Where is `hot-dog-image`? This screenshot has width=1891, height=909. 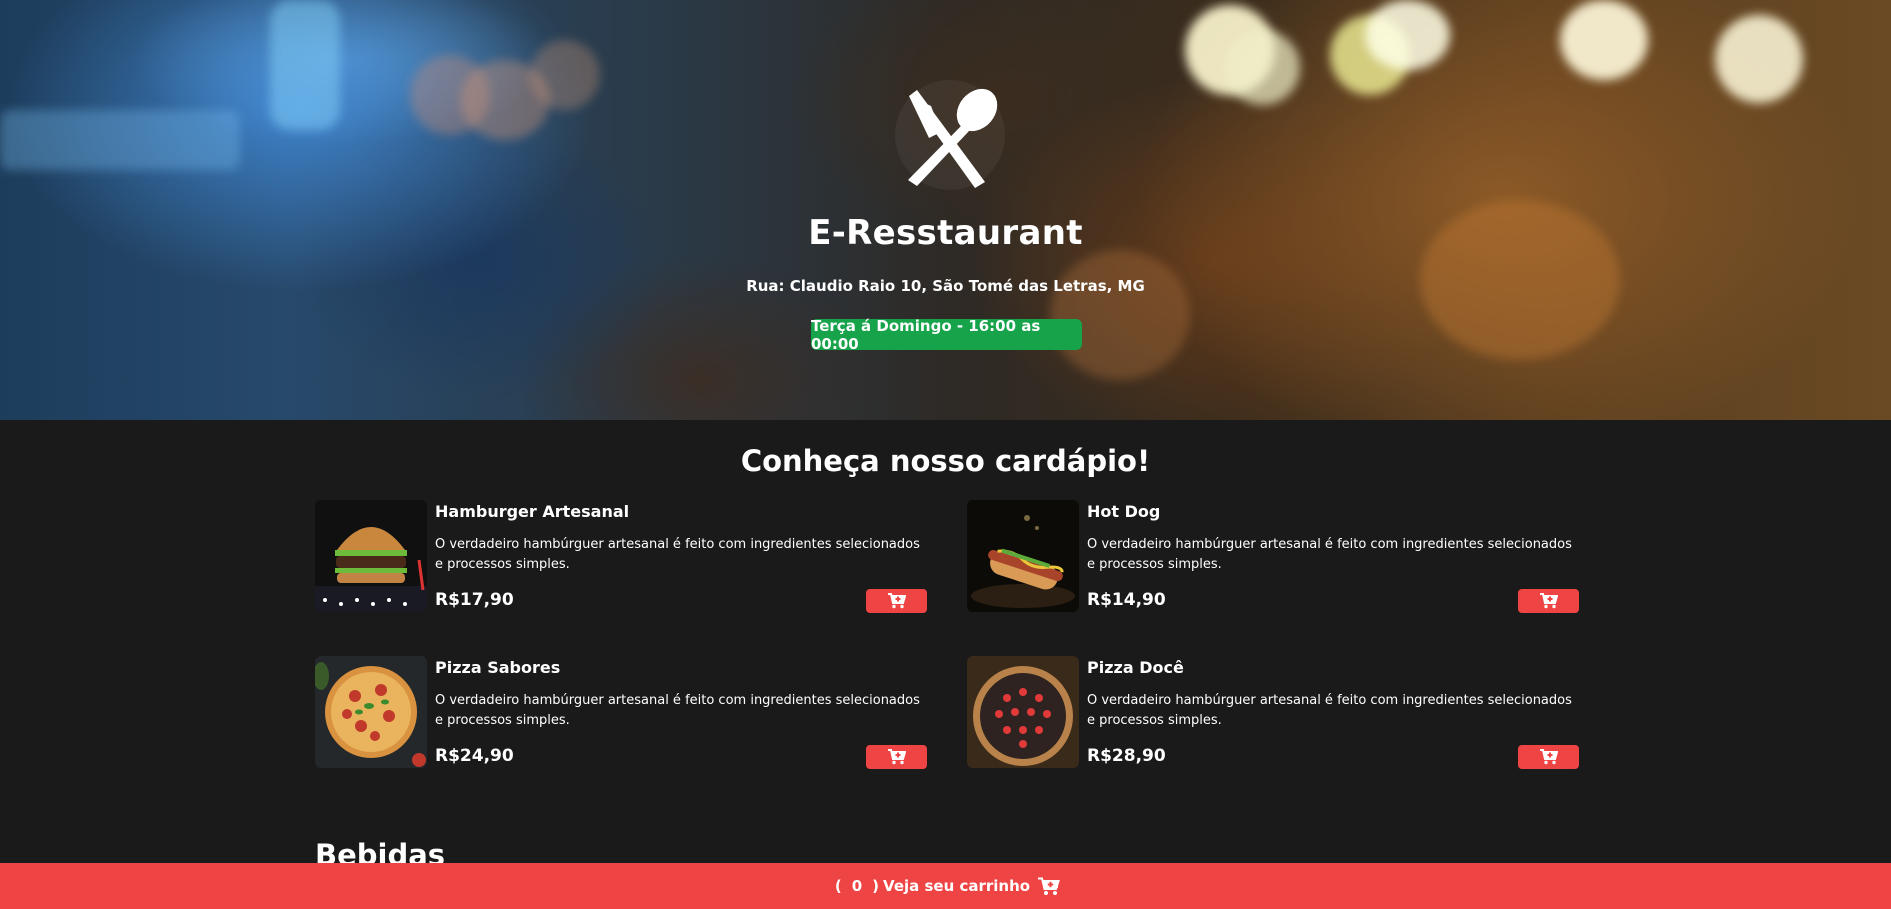 hot-dog-image is located at coordinates (1023, 556).